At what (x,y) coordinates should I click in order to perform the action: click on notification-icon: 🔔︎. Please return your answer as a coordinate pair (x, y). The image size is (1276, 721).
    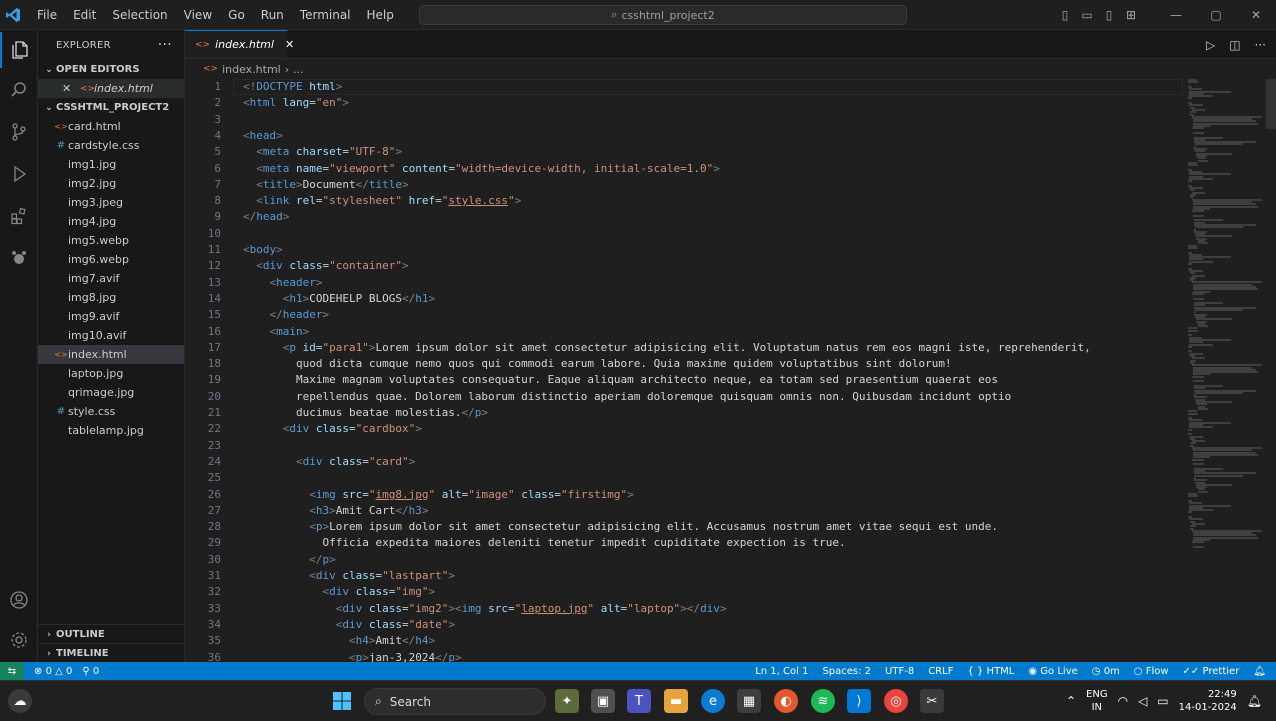
    Looking at the image, I should click on (1254, 701).